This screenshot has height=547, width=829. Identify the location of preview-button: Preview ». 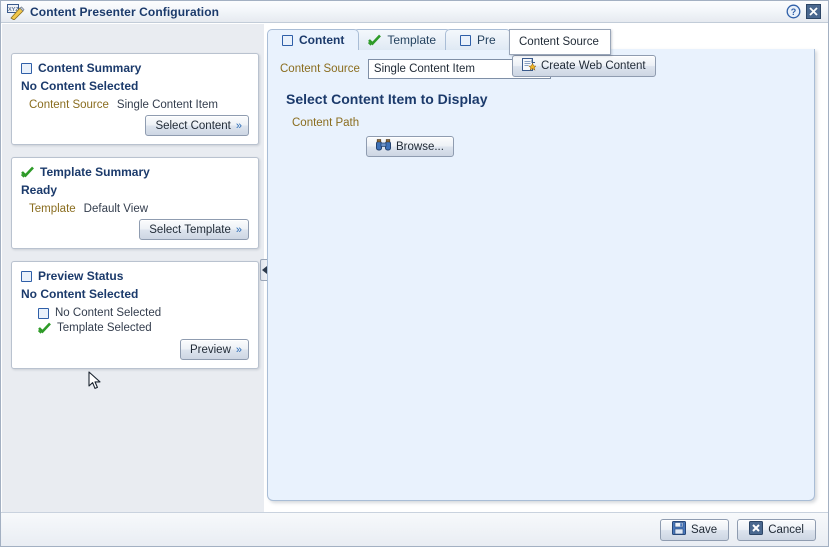
(214, 349).